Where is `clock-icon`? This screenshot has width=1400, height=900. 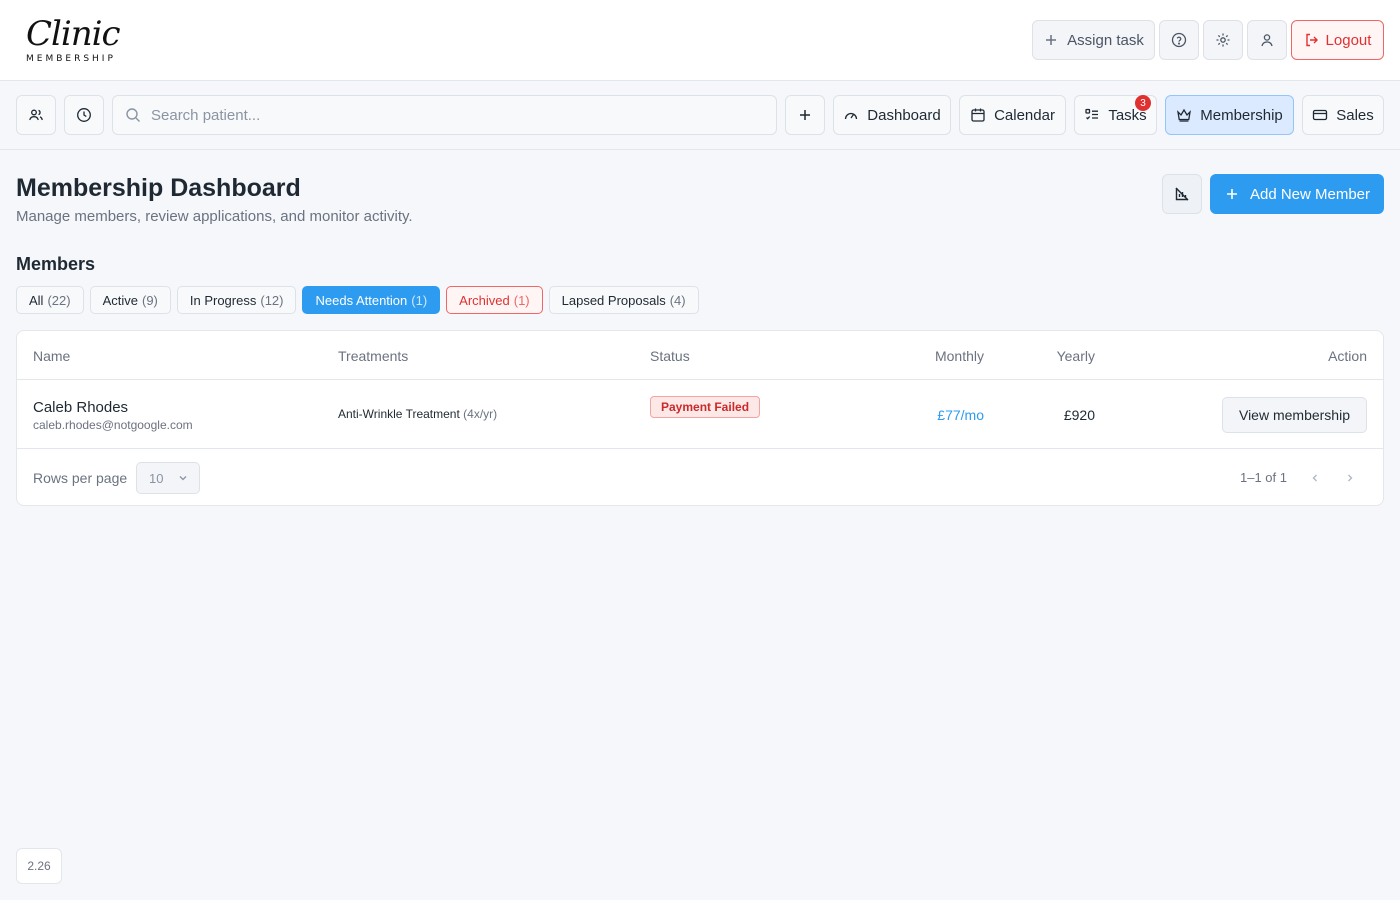 clock-icon is located at coordinates (84, 115).